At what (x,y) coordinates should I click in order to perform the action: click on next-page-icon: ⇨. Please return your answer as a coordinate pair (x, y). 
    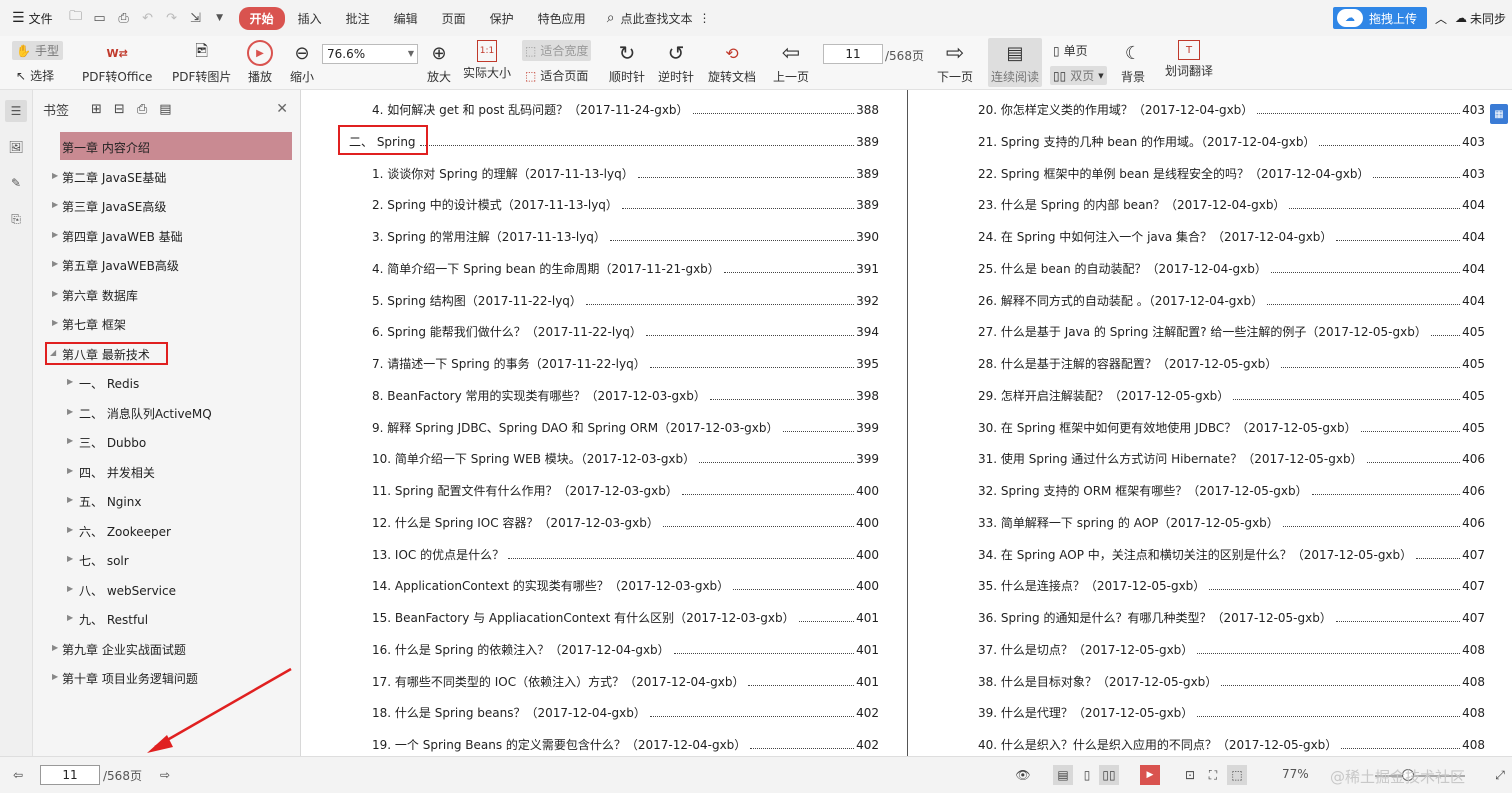
    Looking at the image, I should click on (165, 775).